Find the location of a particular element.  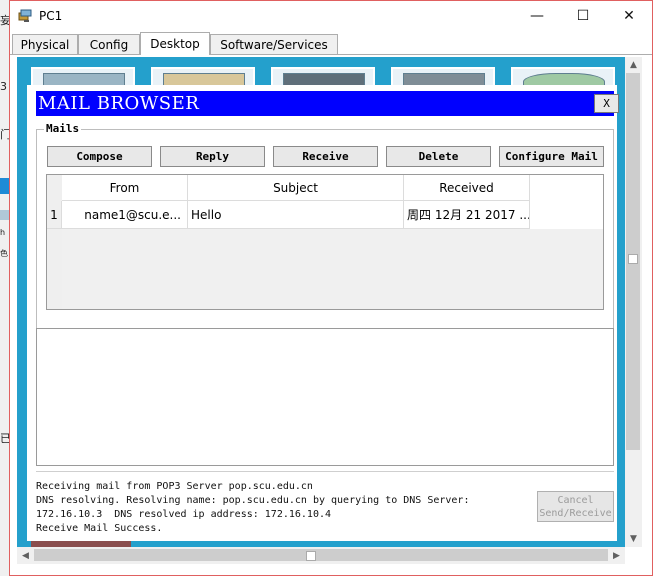

tab-config: Config is located at coordinates (109, 44).